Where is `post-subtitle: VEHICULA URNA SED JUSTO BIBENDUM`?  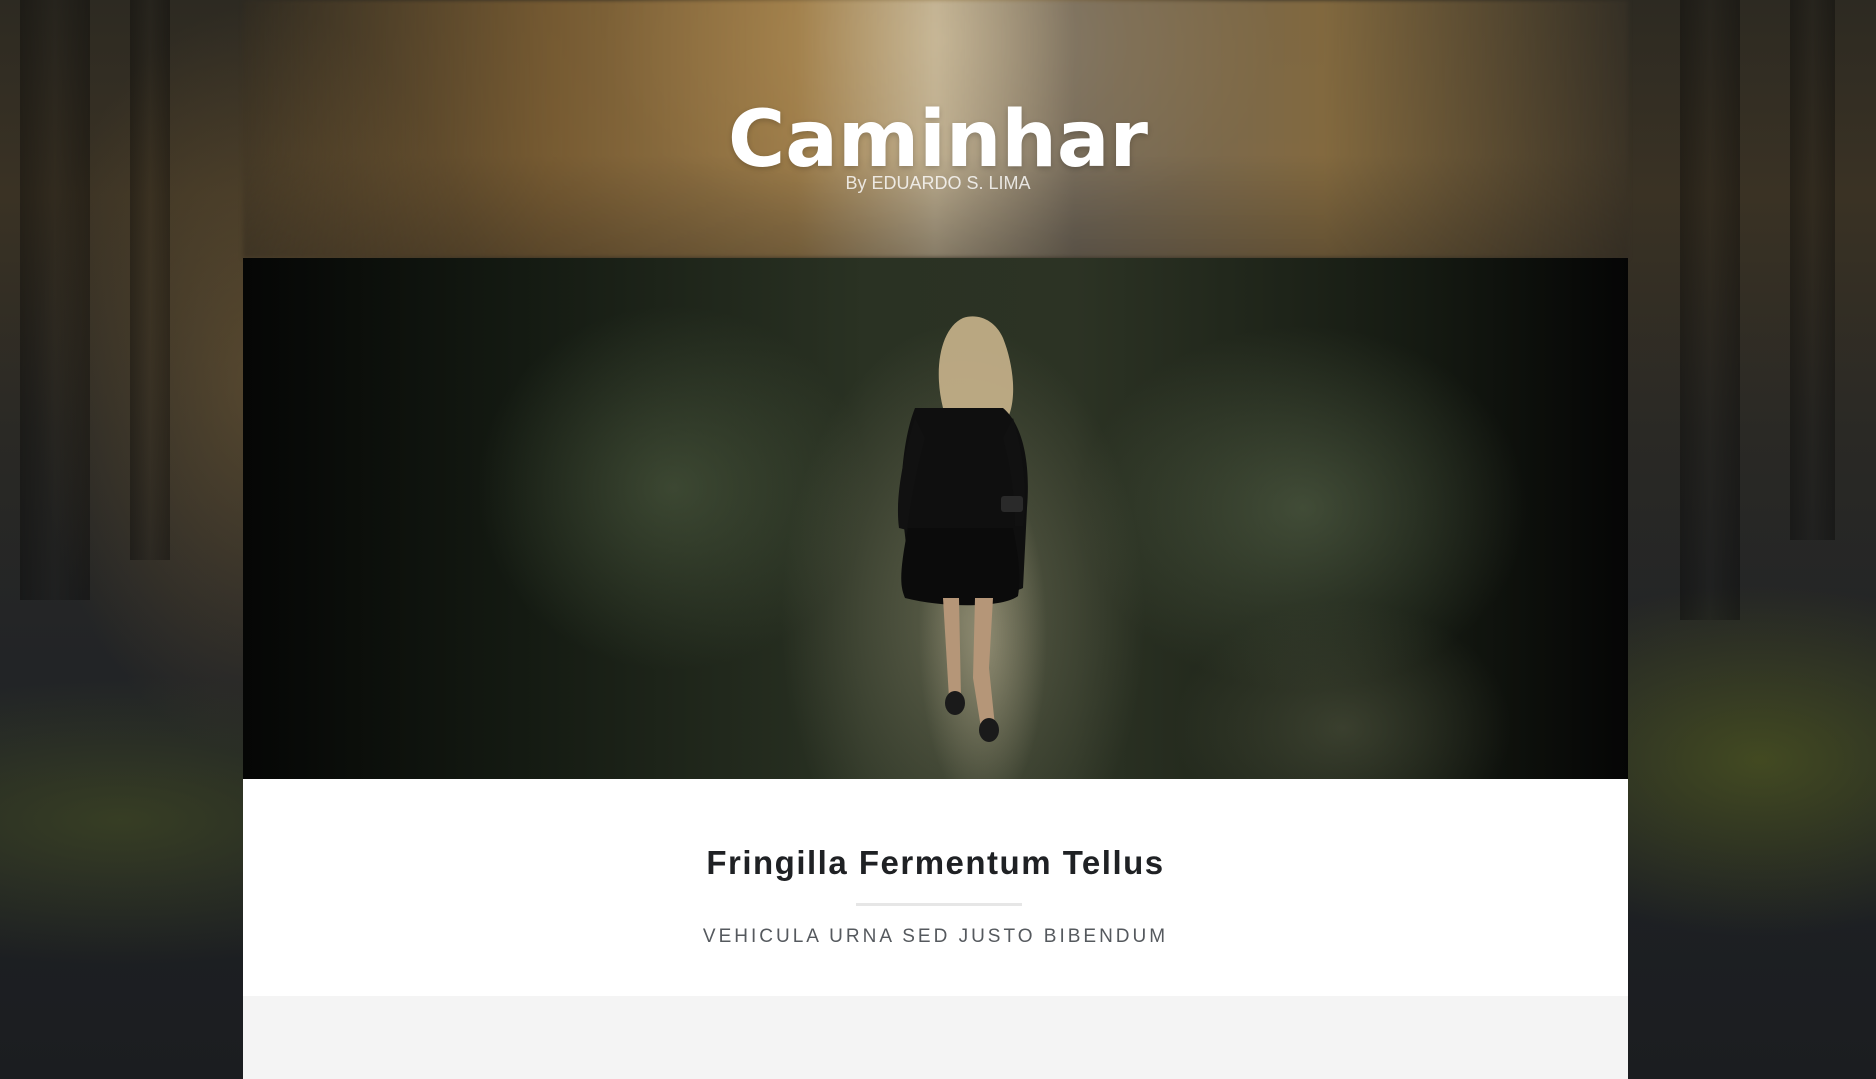 post-subtitle: VEHICULA URNA SED JUSTO BIBENDUM is located at coordinates (935, 936).